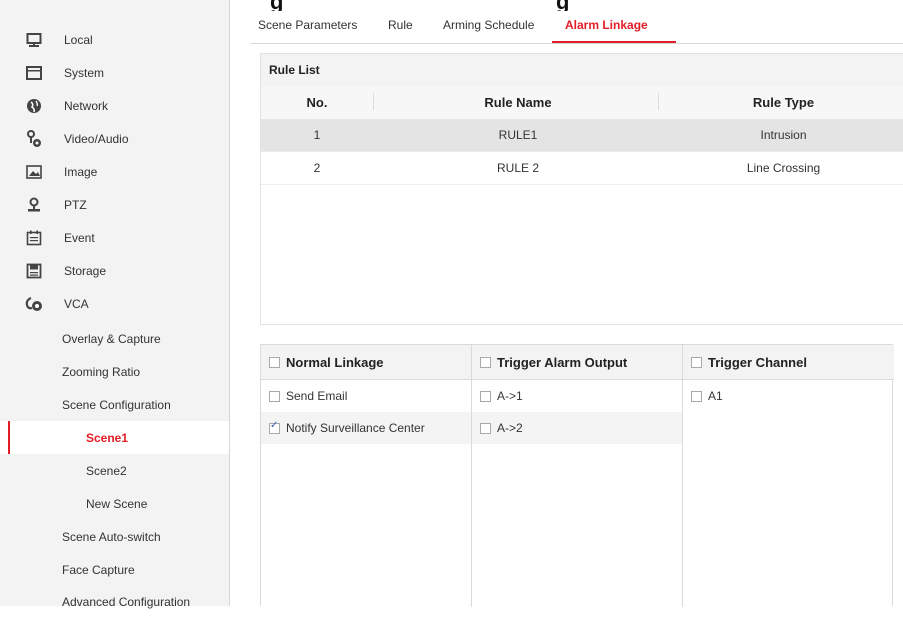  Describe the element at coordinates (34, 40) in the screenshot. I see `monitor-icon` at that location.